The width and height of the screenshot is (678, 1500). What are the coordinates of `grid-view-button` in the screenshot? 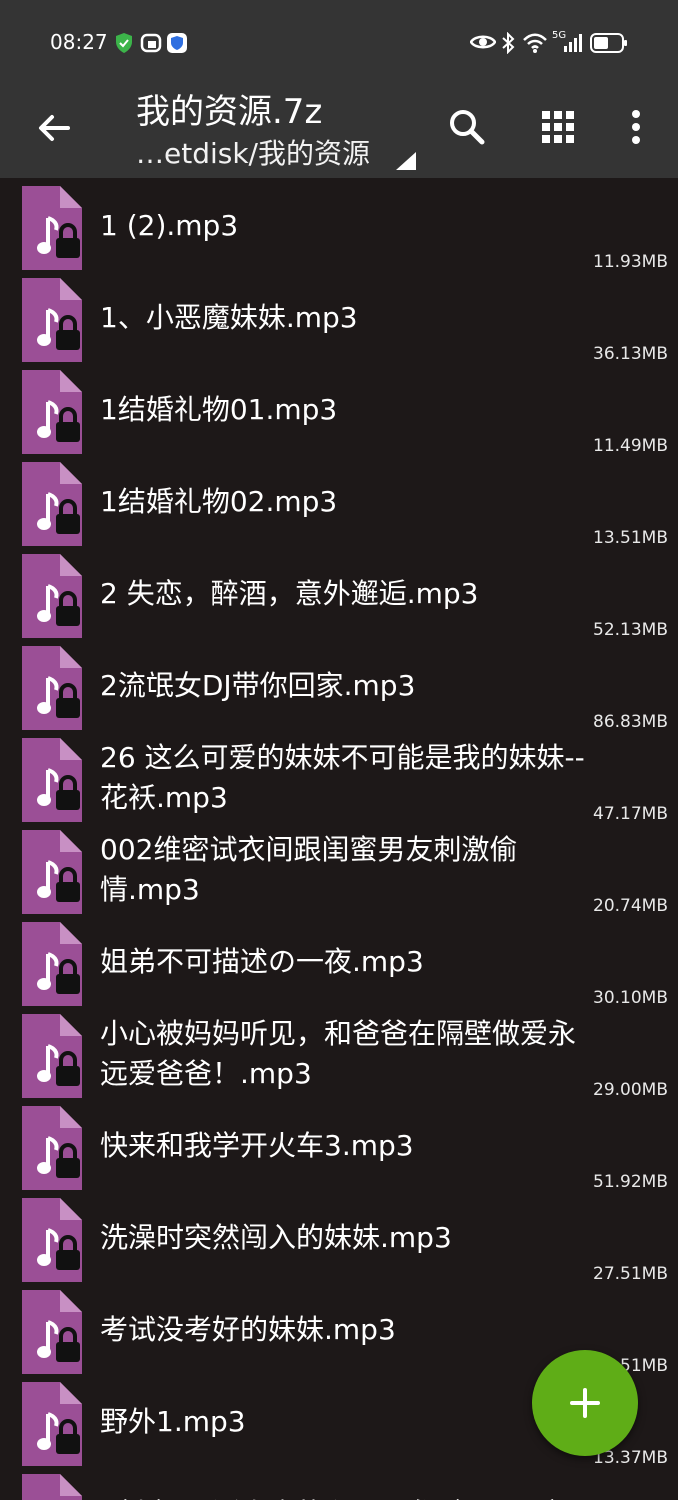 It's located at (558, 127).